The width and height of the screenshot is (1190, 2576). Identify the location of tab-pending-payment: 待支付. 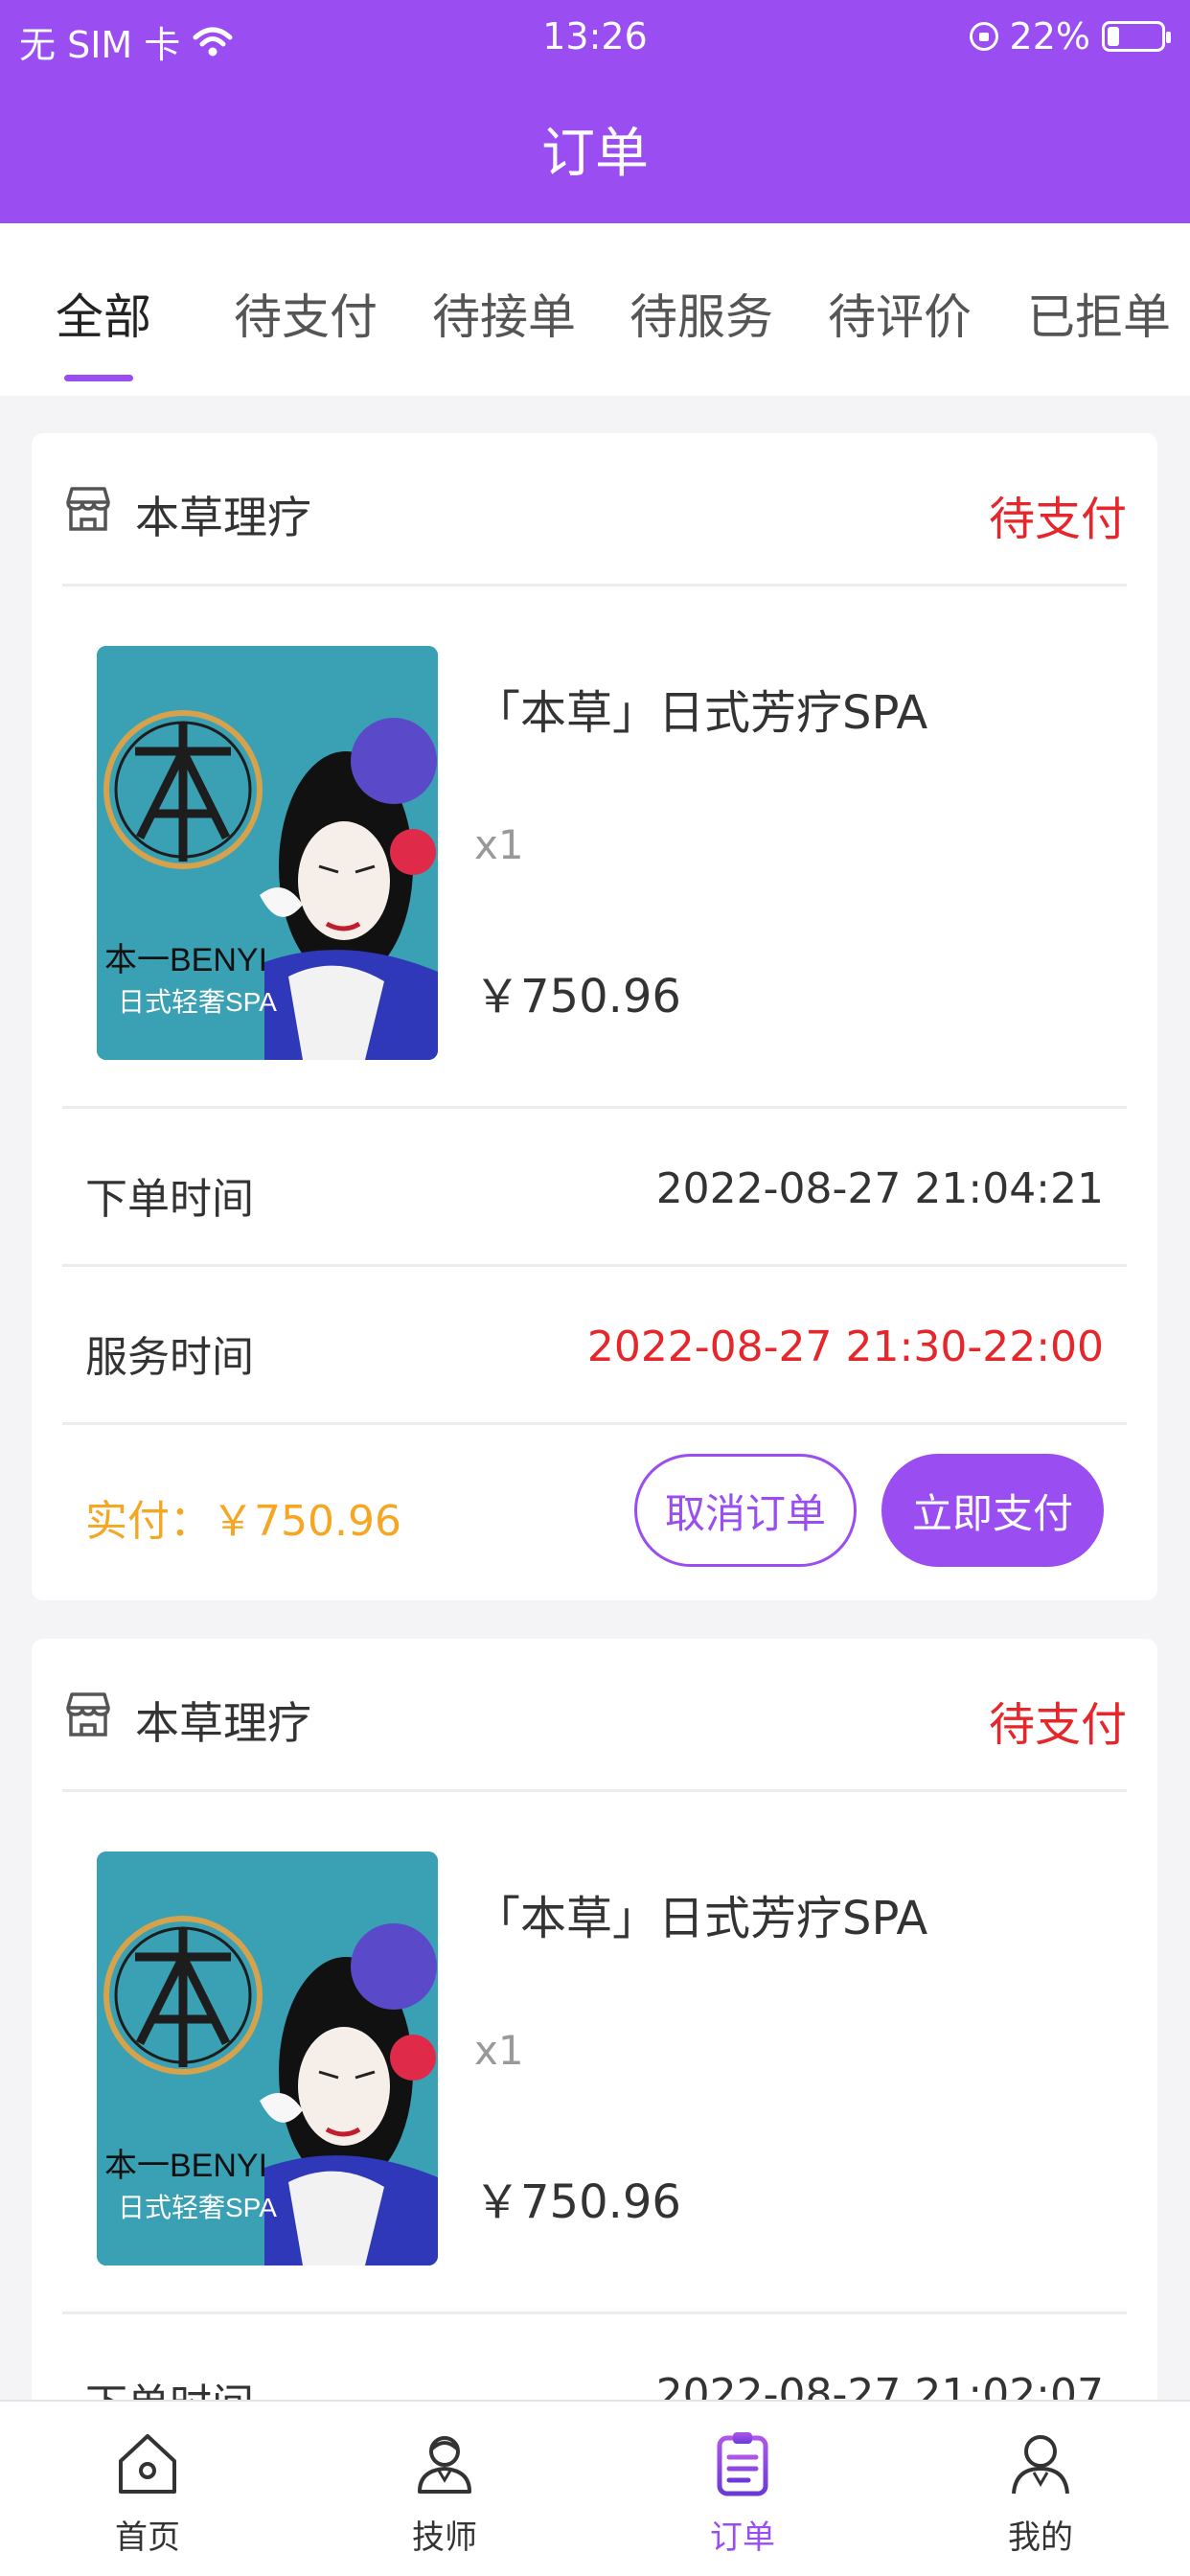
(306, 313).